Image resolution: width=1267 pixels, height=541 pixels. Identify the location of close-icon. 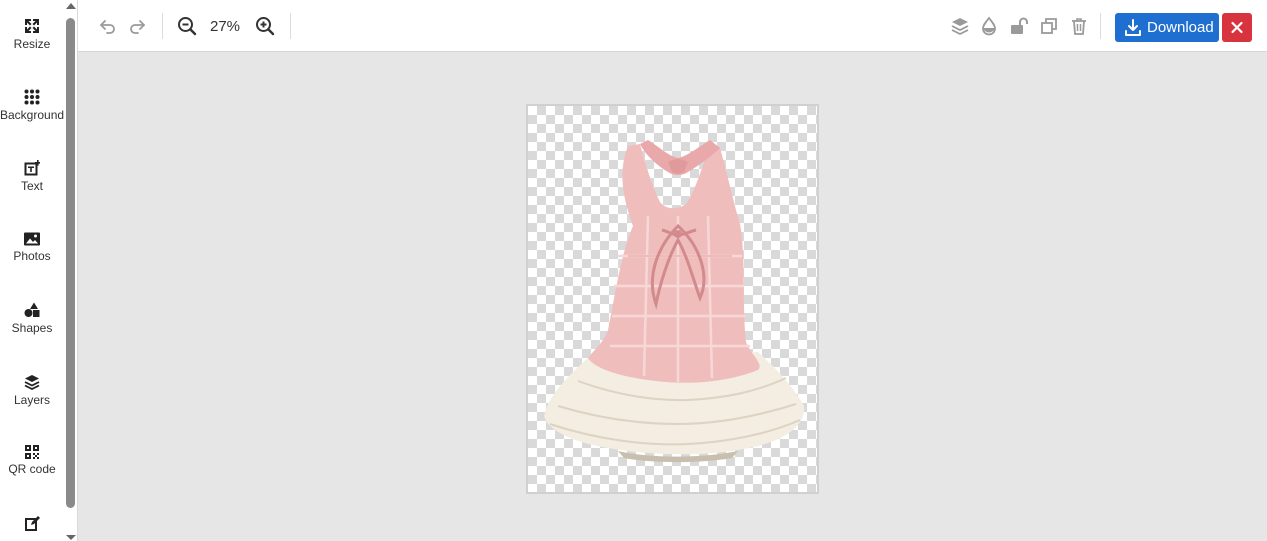
(1237, 27).